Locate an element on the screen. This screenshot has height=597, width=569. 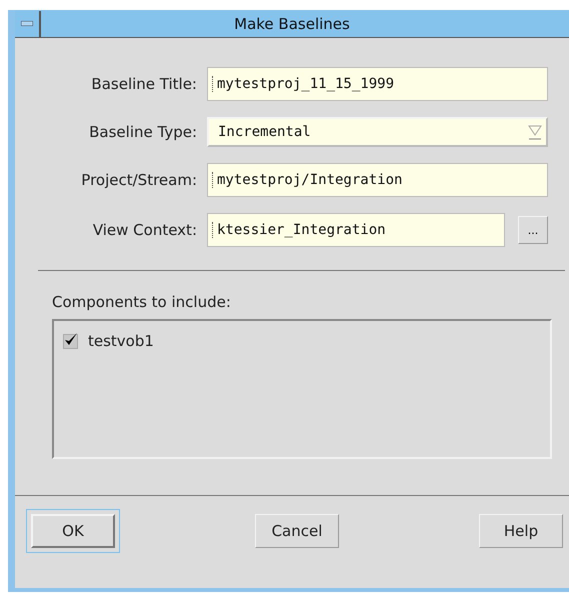
field-label: Baseline Title: is located at coordinates (143, 84).